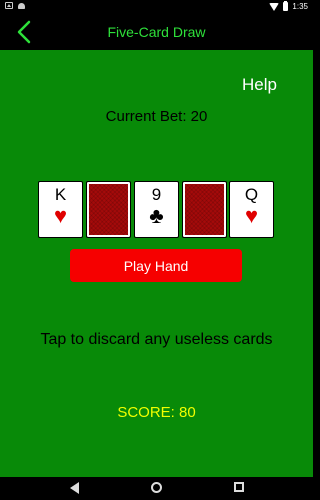 The width and height of the screenshot is (320, 500). What do you see at coordinates (239, 487) in the screenshot?
I see `recent-square-icon` at bounding box center [239, 487].